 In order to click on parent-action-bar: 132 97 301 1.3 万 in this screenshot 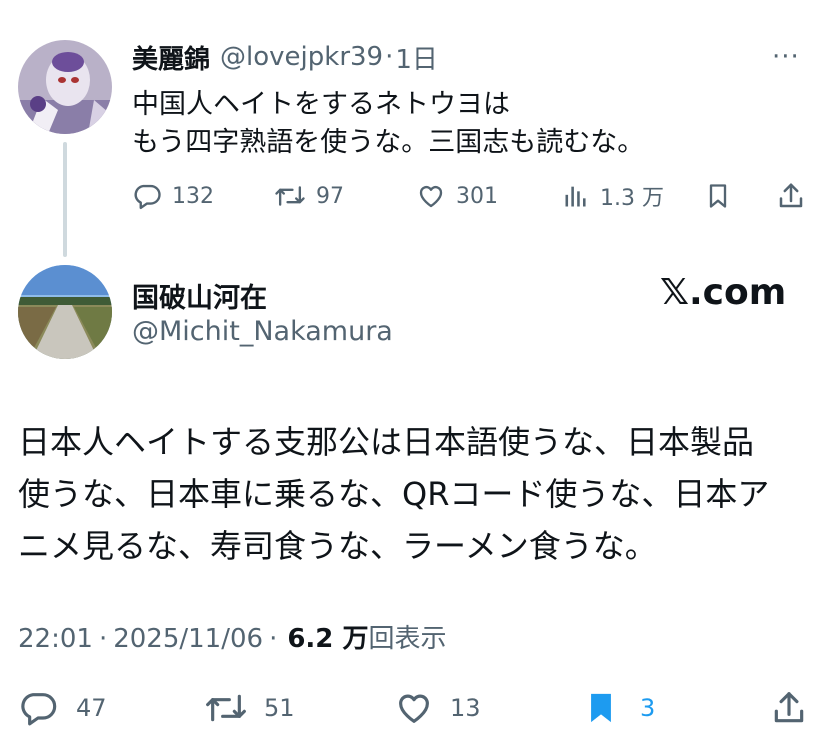, I will do `click(472, 196)`.